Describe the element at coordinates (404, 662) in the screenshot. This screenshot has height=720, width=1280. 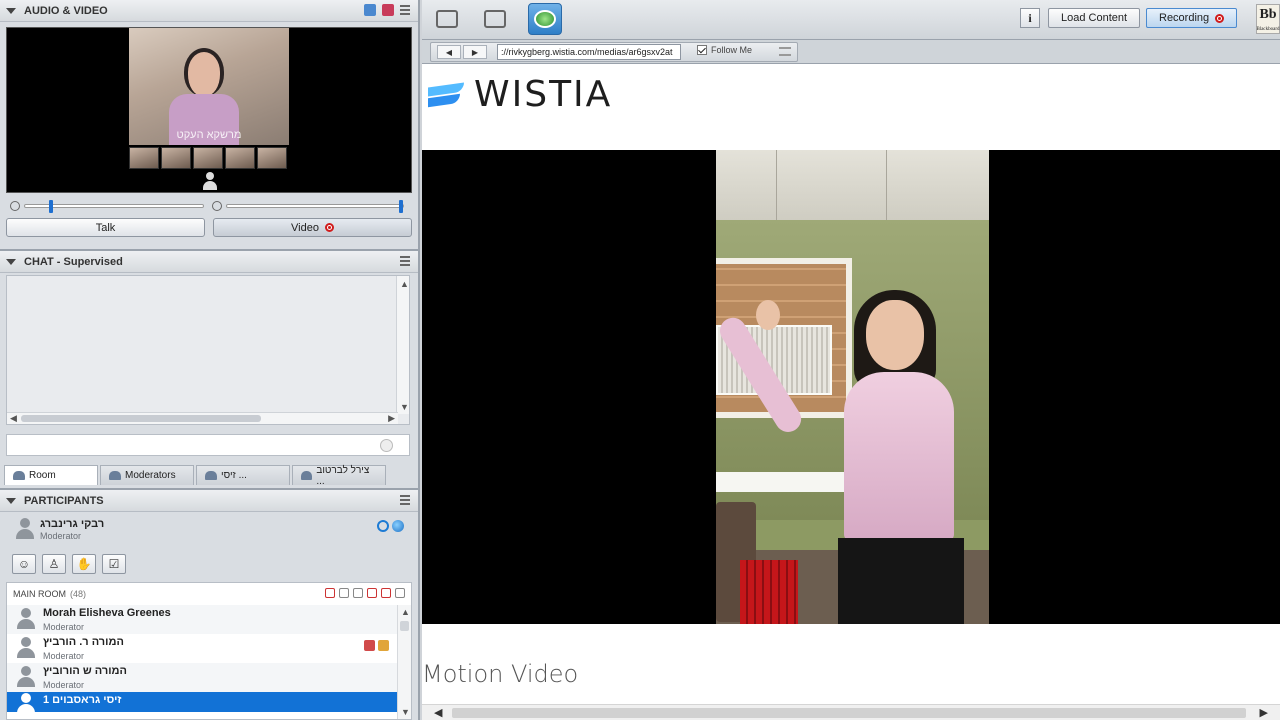
I see `participant-list-scrollbar: ▲ ▼` at that location.